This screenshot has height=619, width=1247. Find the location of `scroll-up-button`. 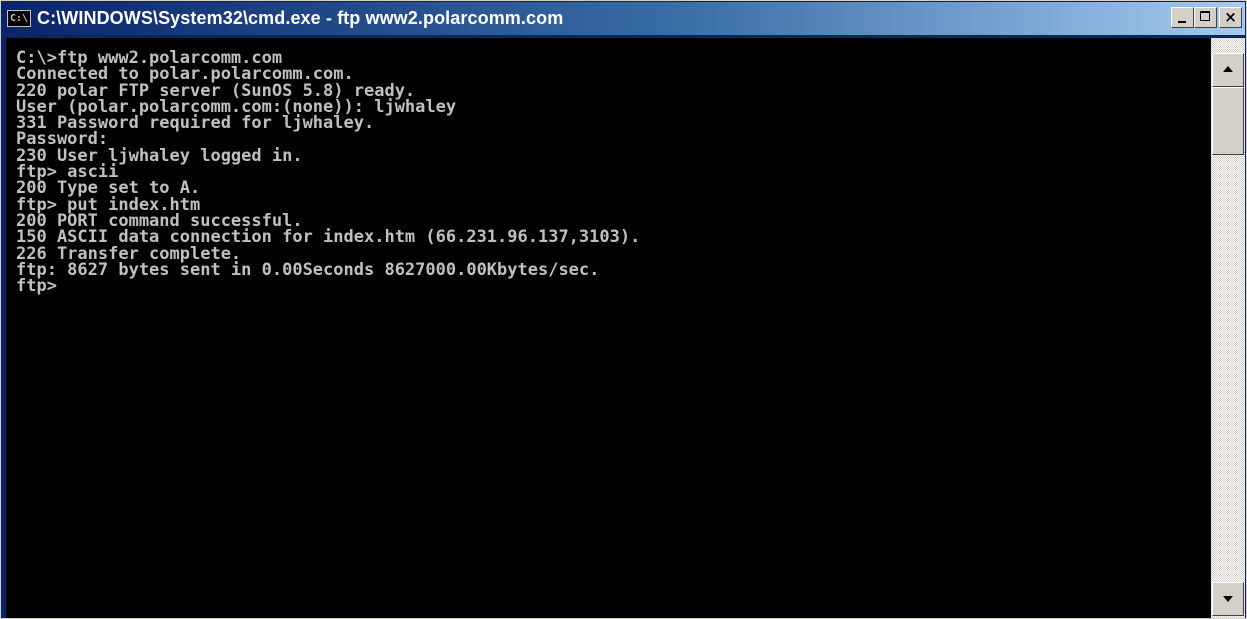

scroll-up-button is located at coordinates (1228, 70).